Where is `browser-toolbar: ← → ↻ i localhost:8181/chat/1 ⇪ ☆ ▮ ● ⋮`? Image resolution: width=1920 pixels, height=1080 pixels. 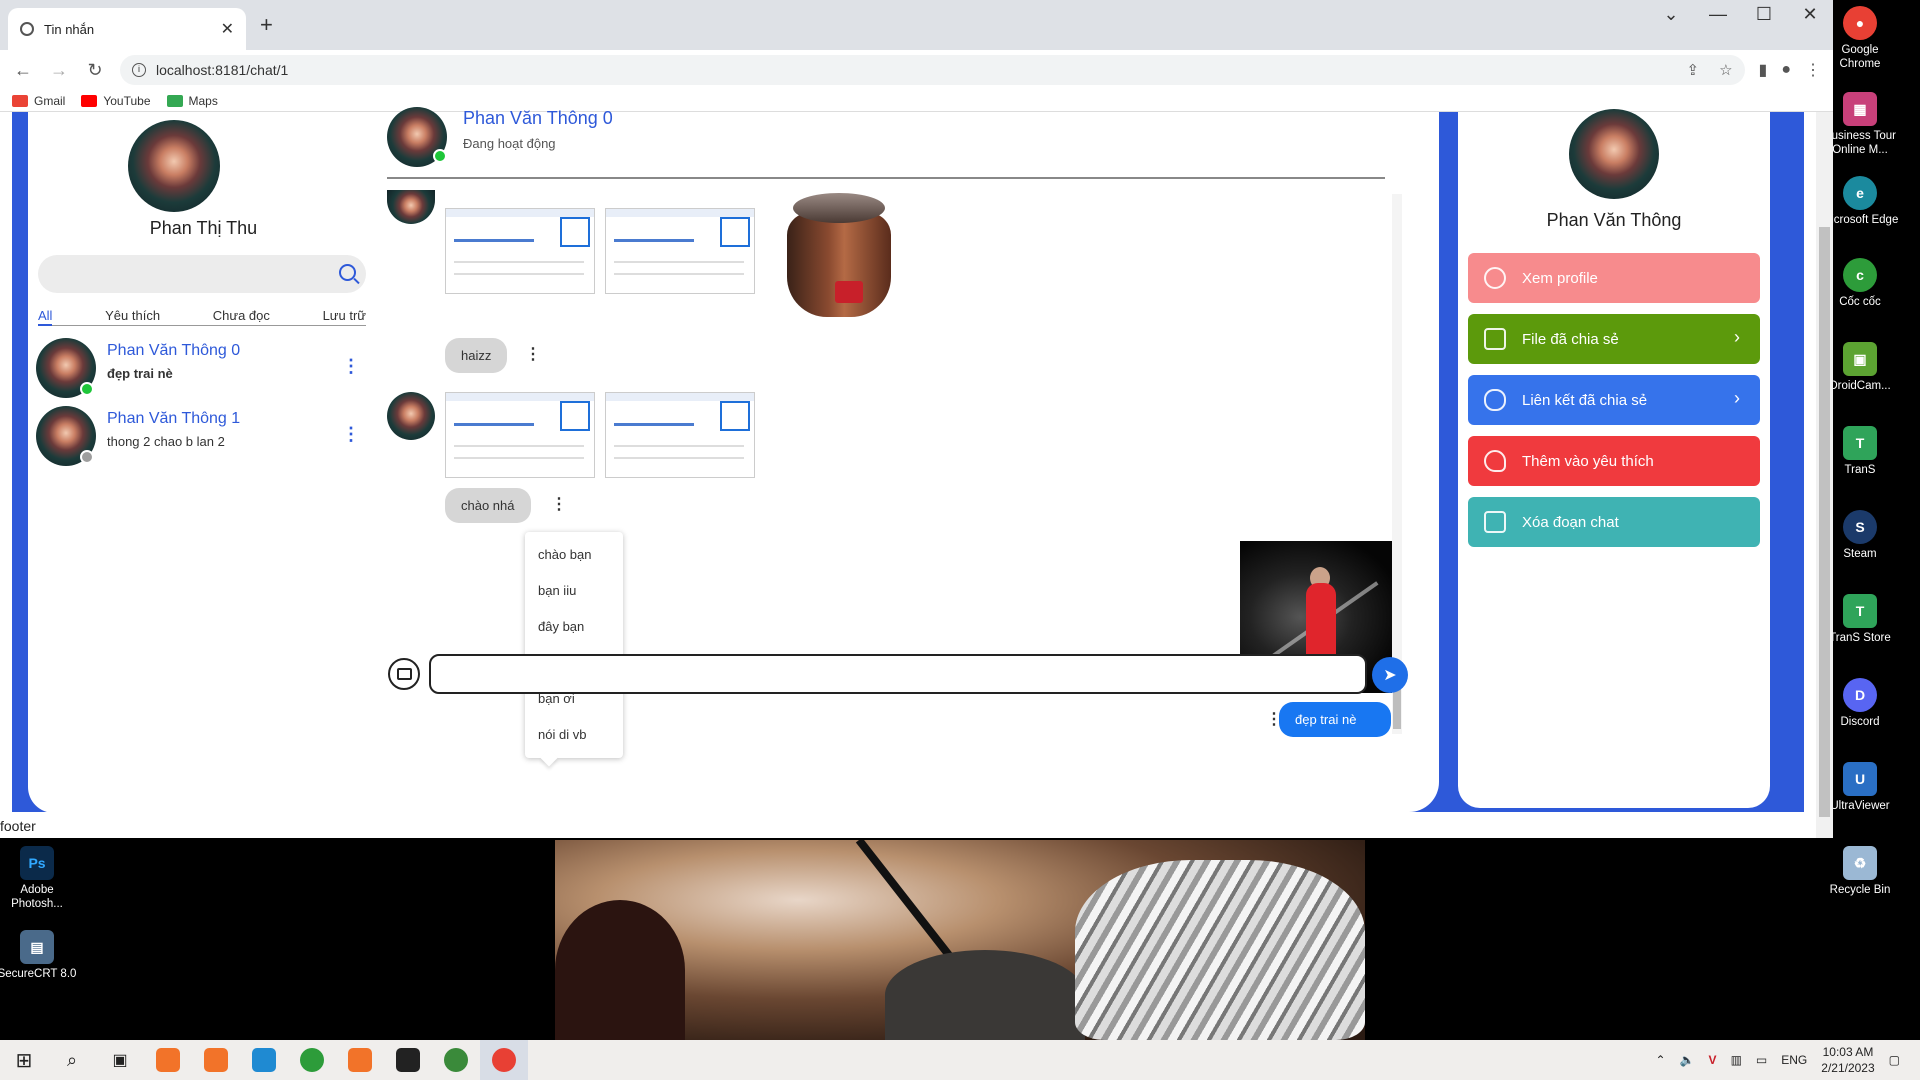 browser-toolbar: ← → ↻ i localhost:8181/chat/1 ⇪ ☆ ▮ ● ⋮ is located at coordinates (916, 70).